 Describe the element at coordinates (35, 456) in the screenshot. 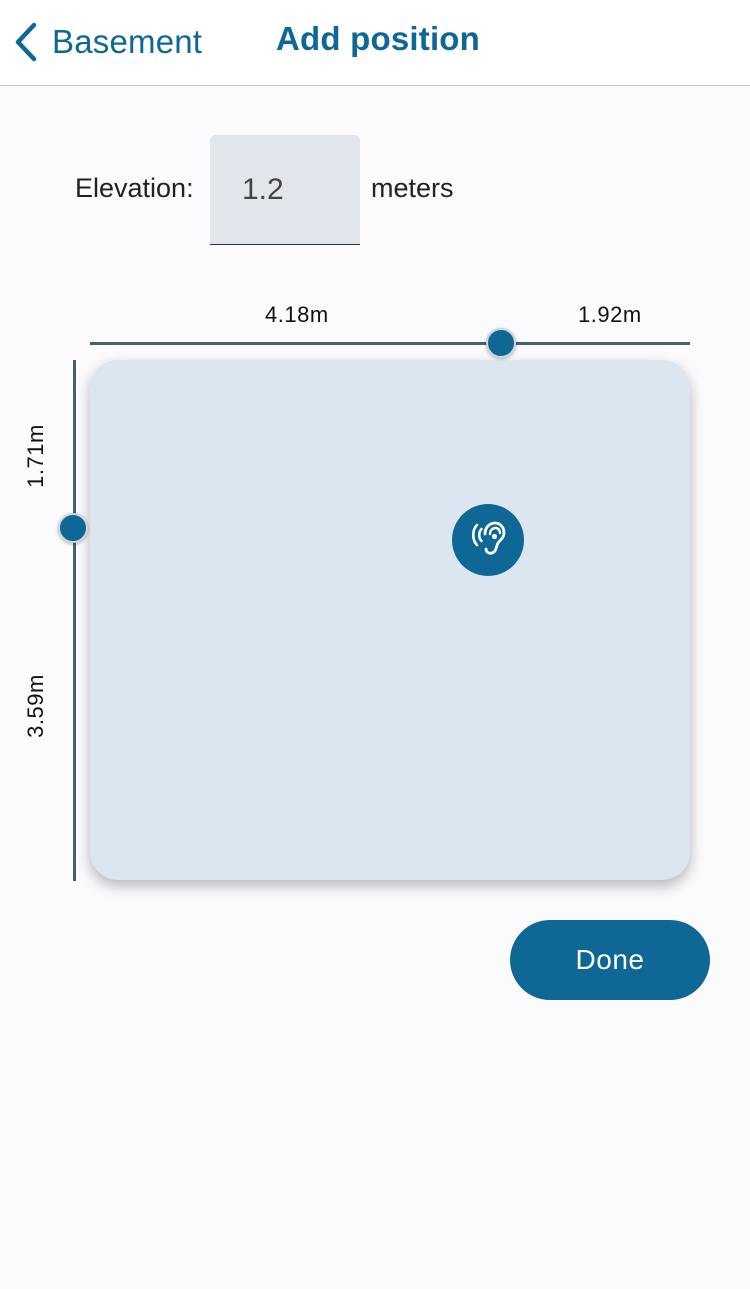

I see `vertical-top-distance: 1.71m` at that location.